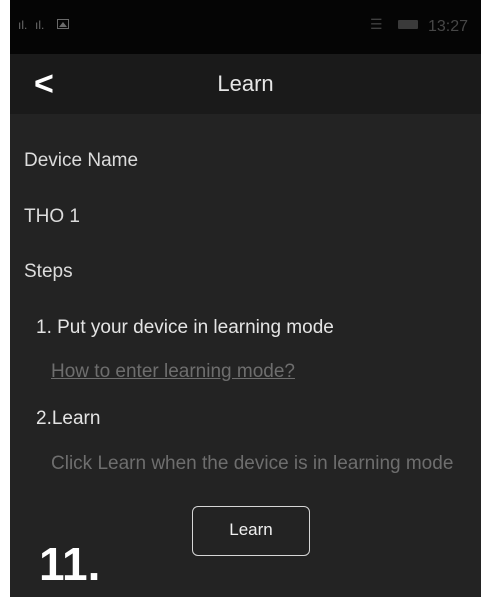  Describe the element at coordinates (376, 24) in the screenshot. I see `wifi-icon: ☰` at that location.